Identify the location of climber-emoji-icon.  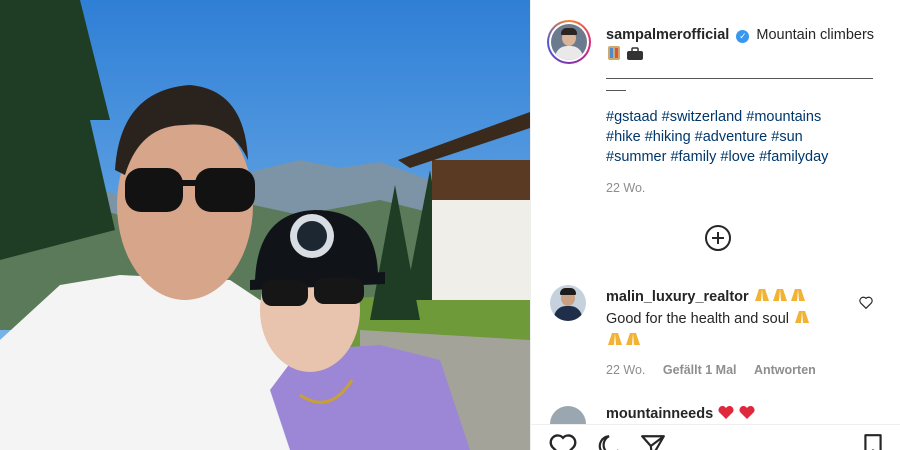
(614, 56).